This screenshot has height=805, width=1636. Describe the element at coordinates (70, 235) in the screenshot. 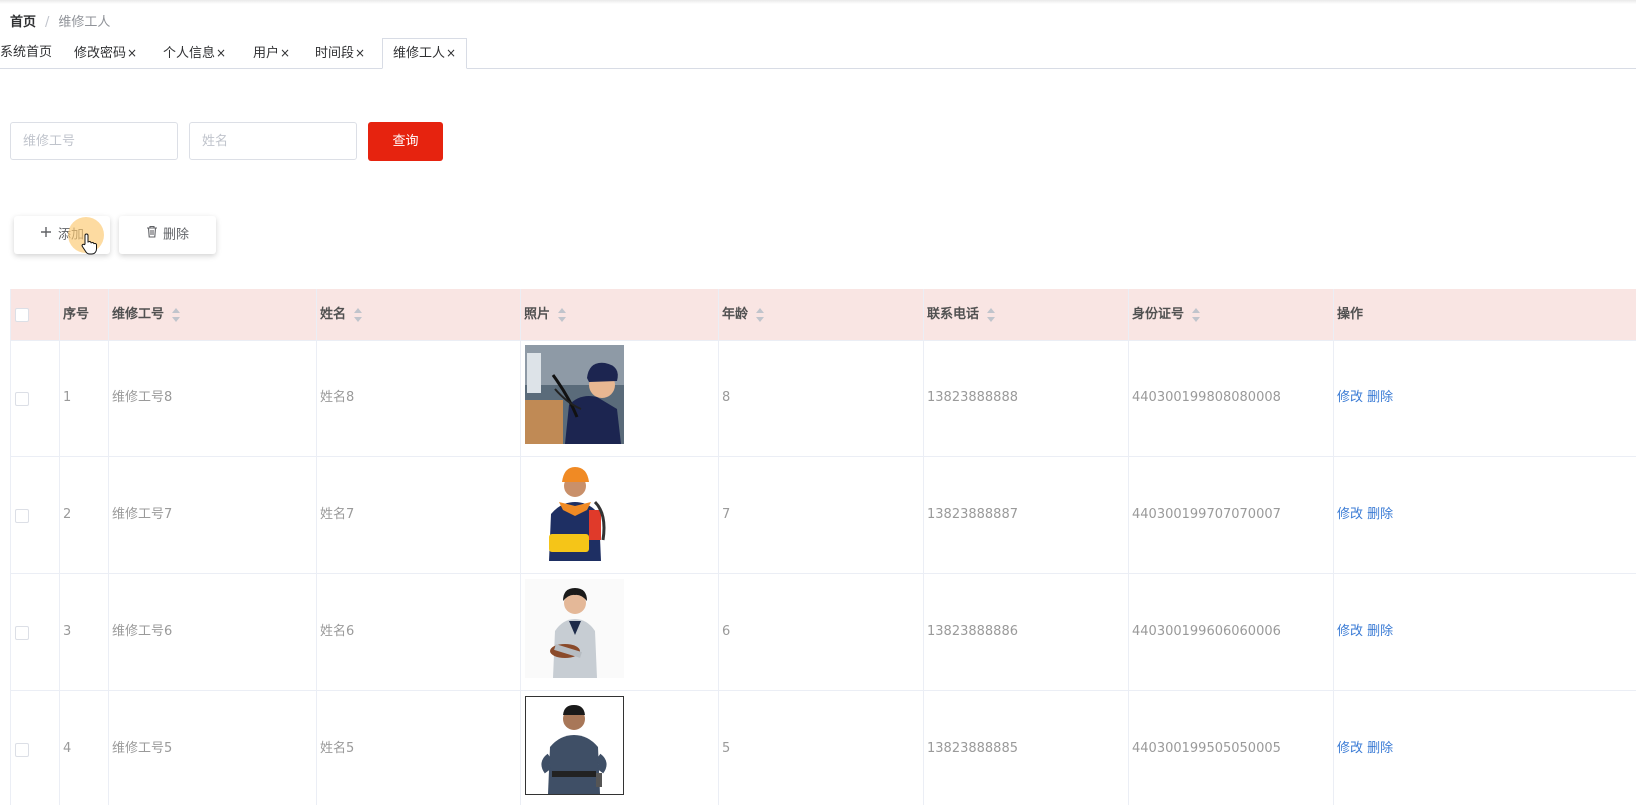

I see `add-button-label: 添加` at that location.